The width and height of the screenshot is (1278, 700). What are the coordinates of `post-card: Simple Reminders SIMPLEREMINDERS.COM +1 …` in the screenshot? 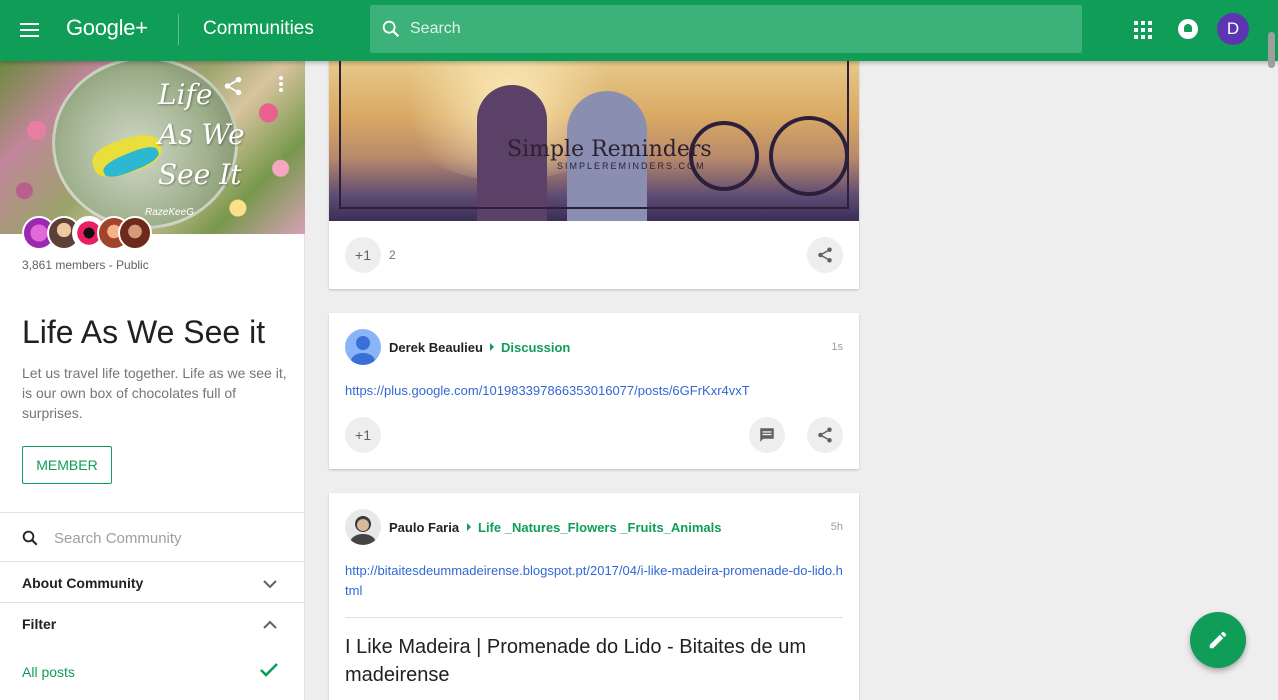 It's located at (594, 175).